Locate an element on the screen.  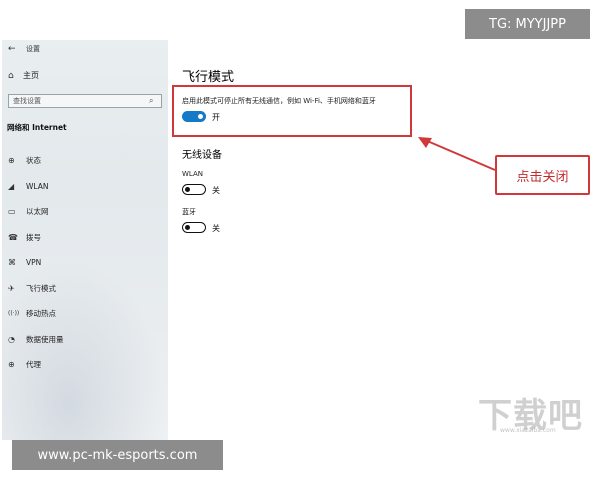
dialup-icon: ☎ is located at coordinates (13, 237).